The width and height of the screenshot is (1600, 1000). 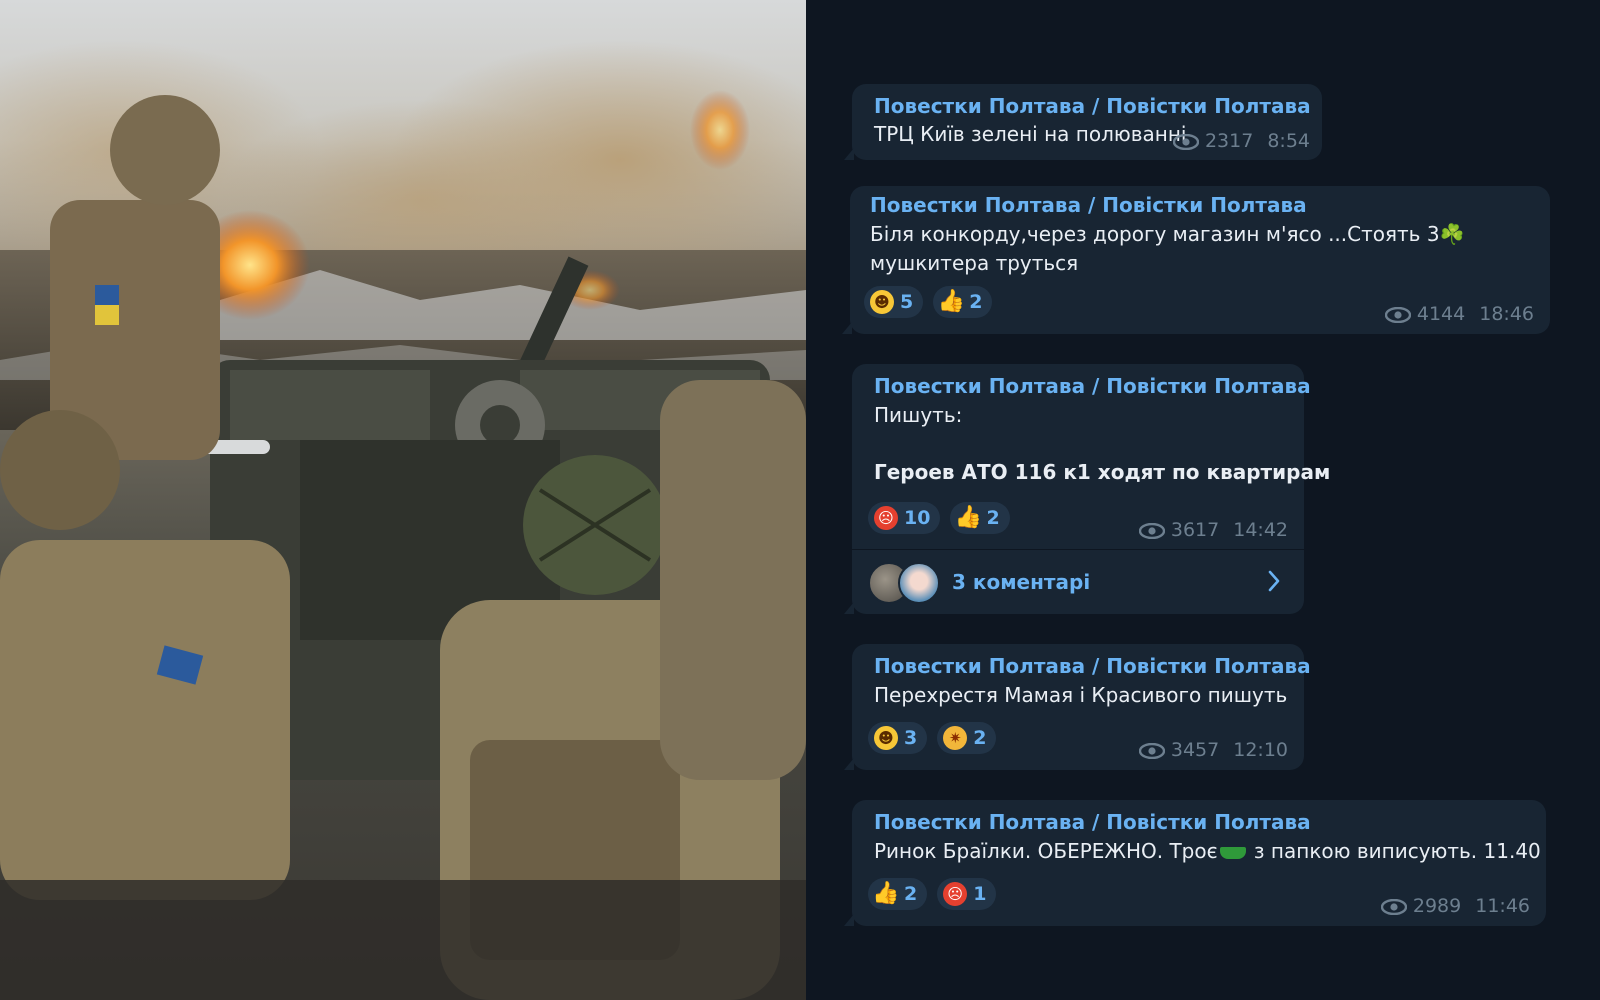 What do you see at coordinates (932, 894) in the screenshot?
I see `reactions-bar: 👍 2 ☹ 1` at bounding box center [932, 894].